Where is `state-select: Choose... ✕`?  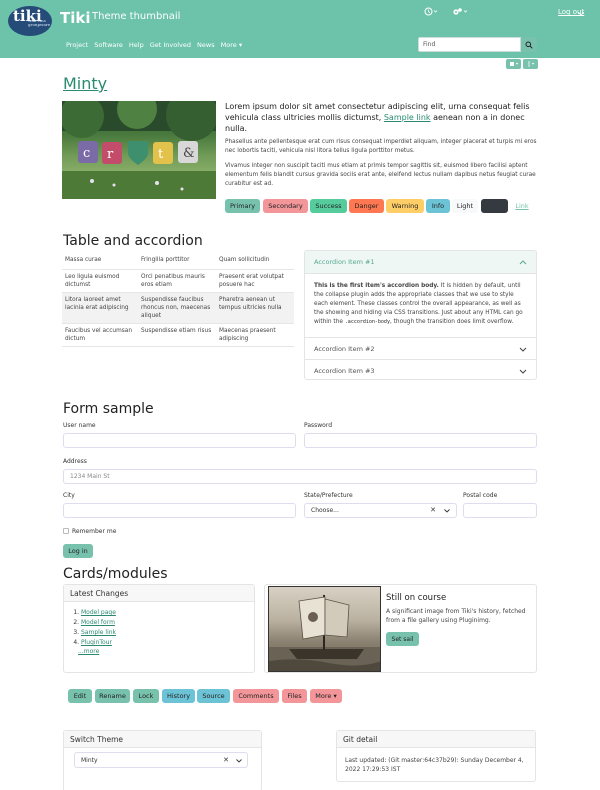
state-select: Choose... ✕ is located at coordinates (380, 510).